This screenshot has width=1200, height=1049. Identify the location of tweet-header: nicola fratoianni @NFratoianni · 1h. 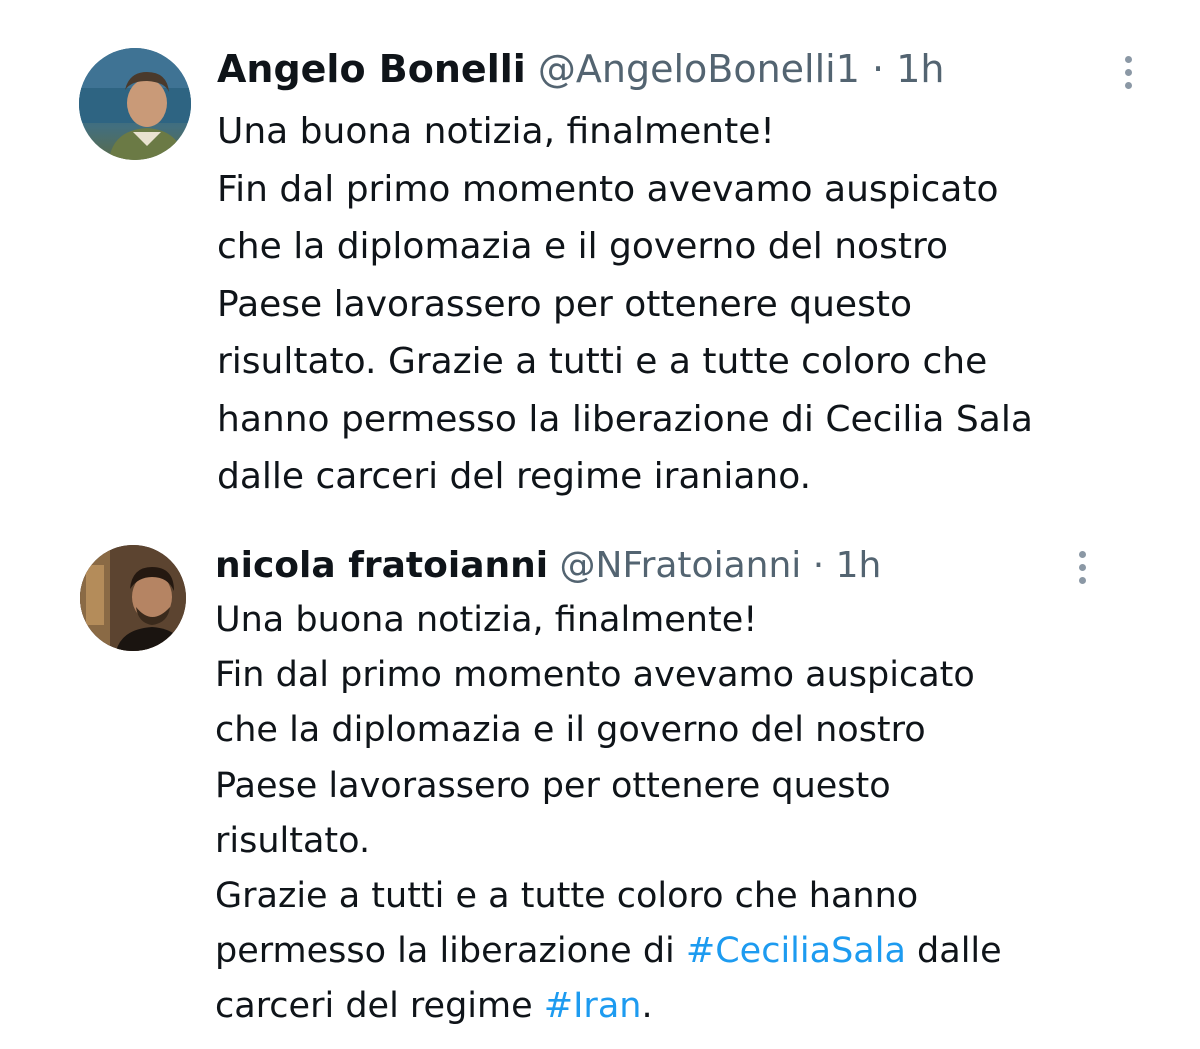
(548, 566).